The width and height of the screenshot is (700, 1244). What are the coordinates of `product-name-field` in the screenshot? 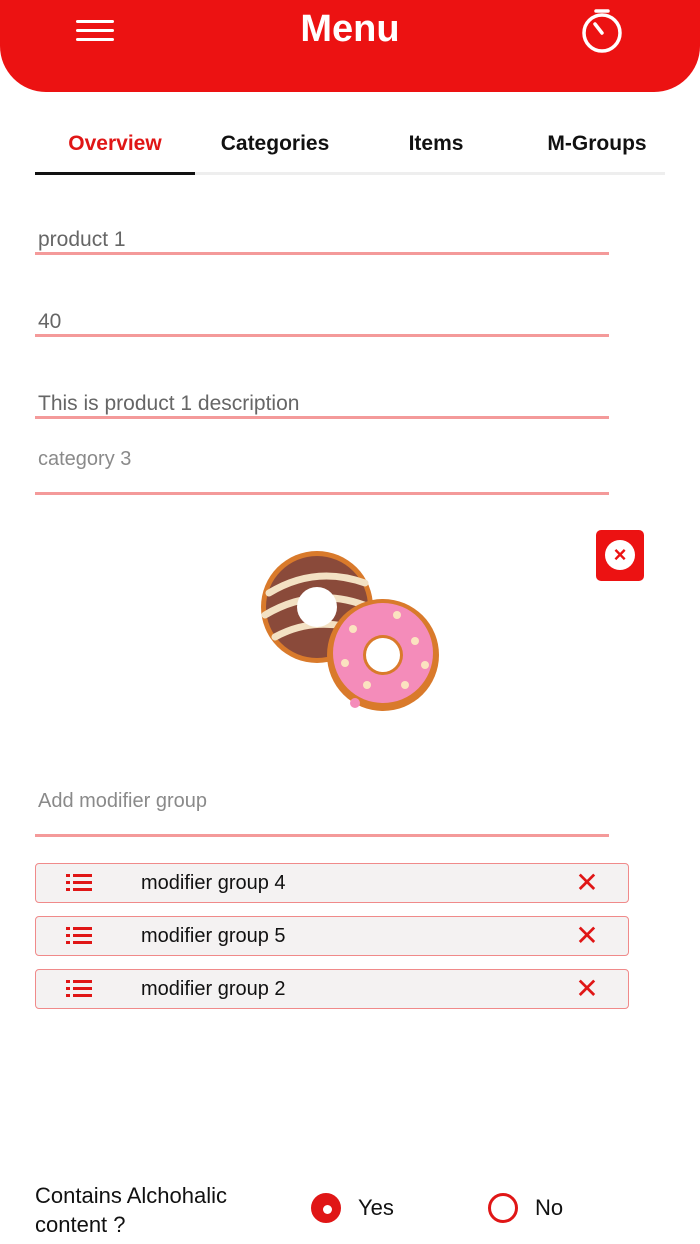 It's located at (323, 241).